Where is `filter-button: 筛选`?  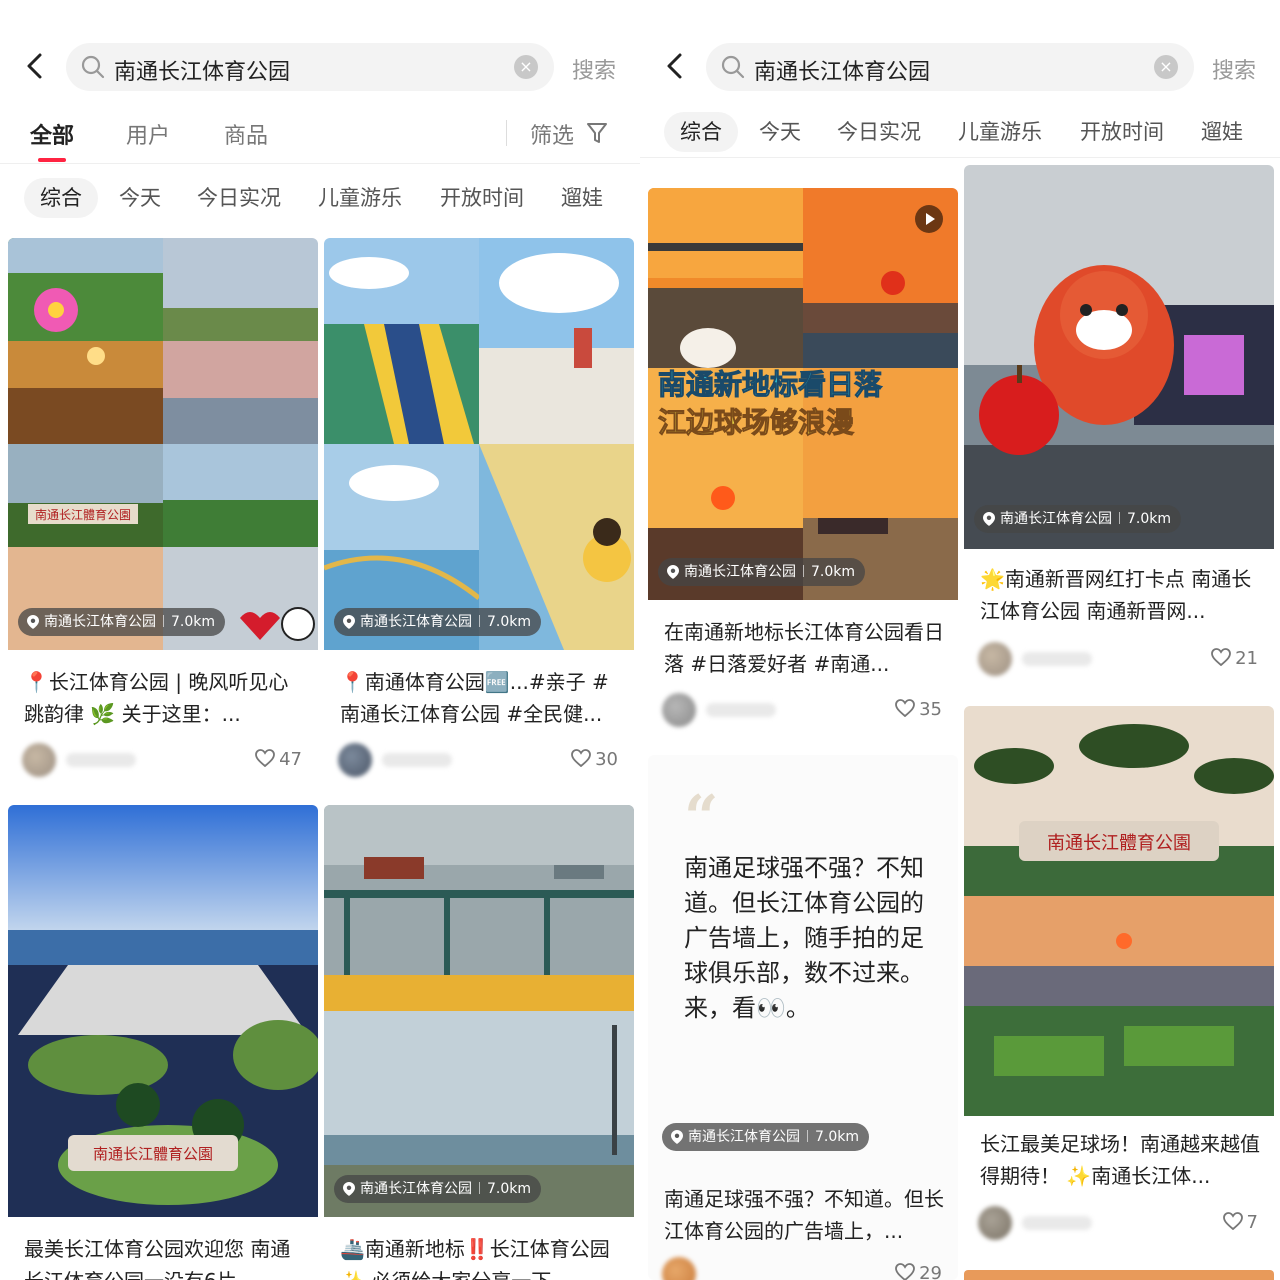
filter-button: 筛选 is located at coordinates (552, 134).